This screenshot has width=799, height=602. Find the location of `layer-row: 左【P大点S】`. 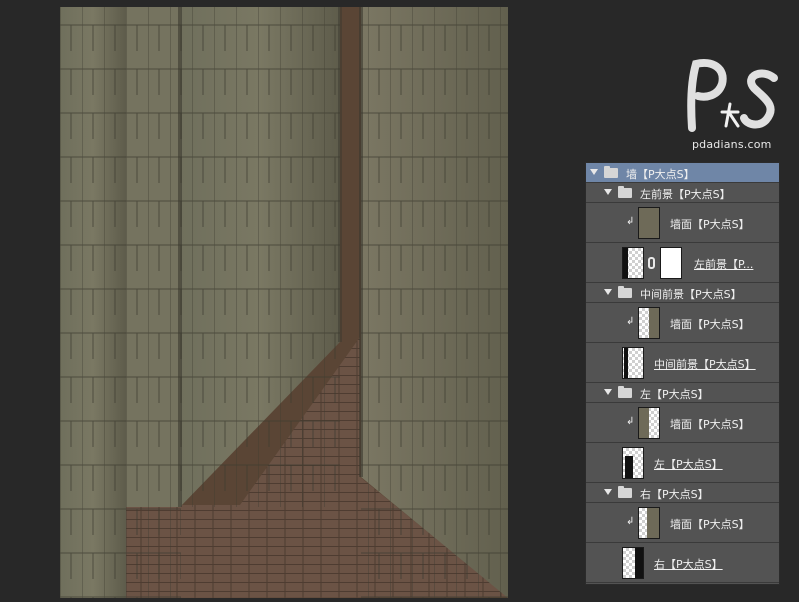

layer-row: 左【P大点S】 is located at coordinates (682, 463).